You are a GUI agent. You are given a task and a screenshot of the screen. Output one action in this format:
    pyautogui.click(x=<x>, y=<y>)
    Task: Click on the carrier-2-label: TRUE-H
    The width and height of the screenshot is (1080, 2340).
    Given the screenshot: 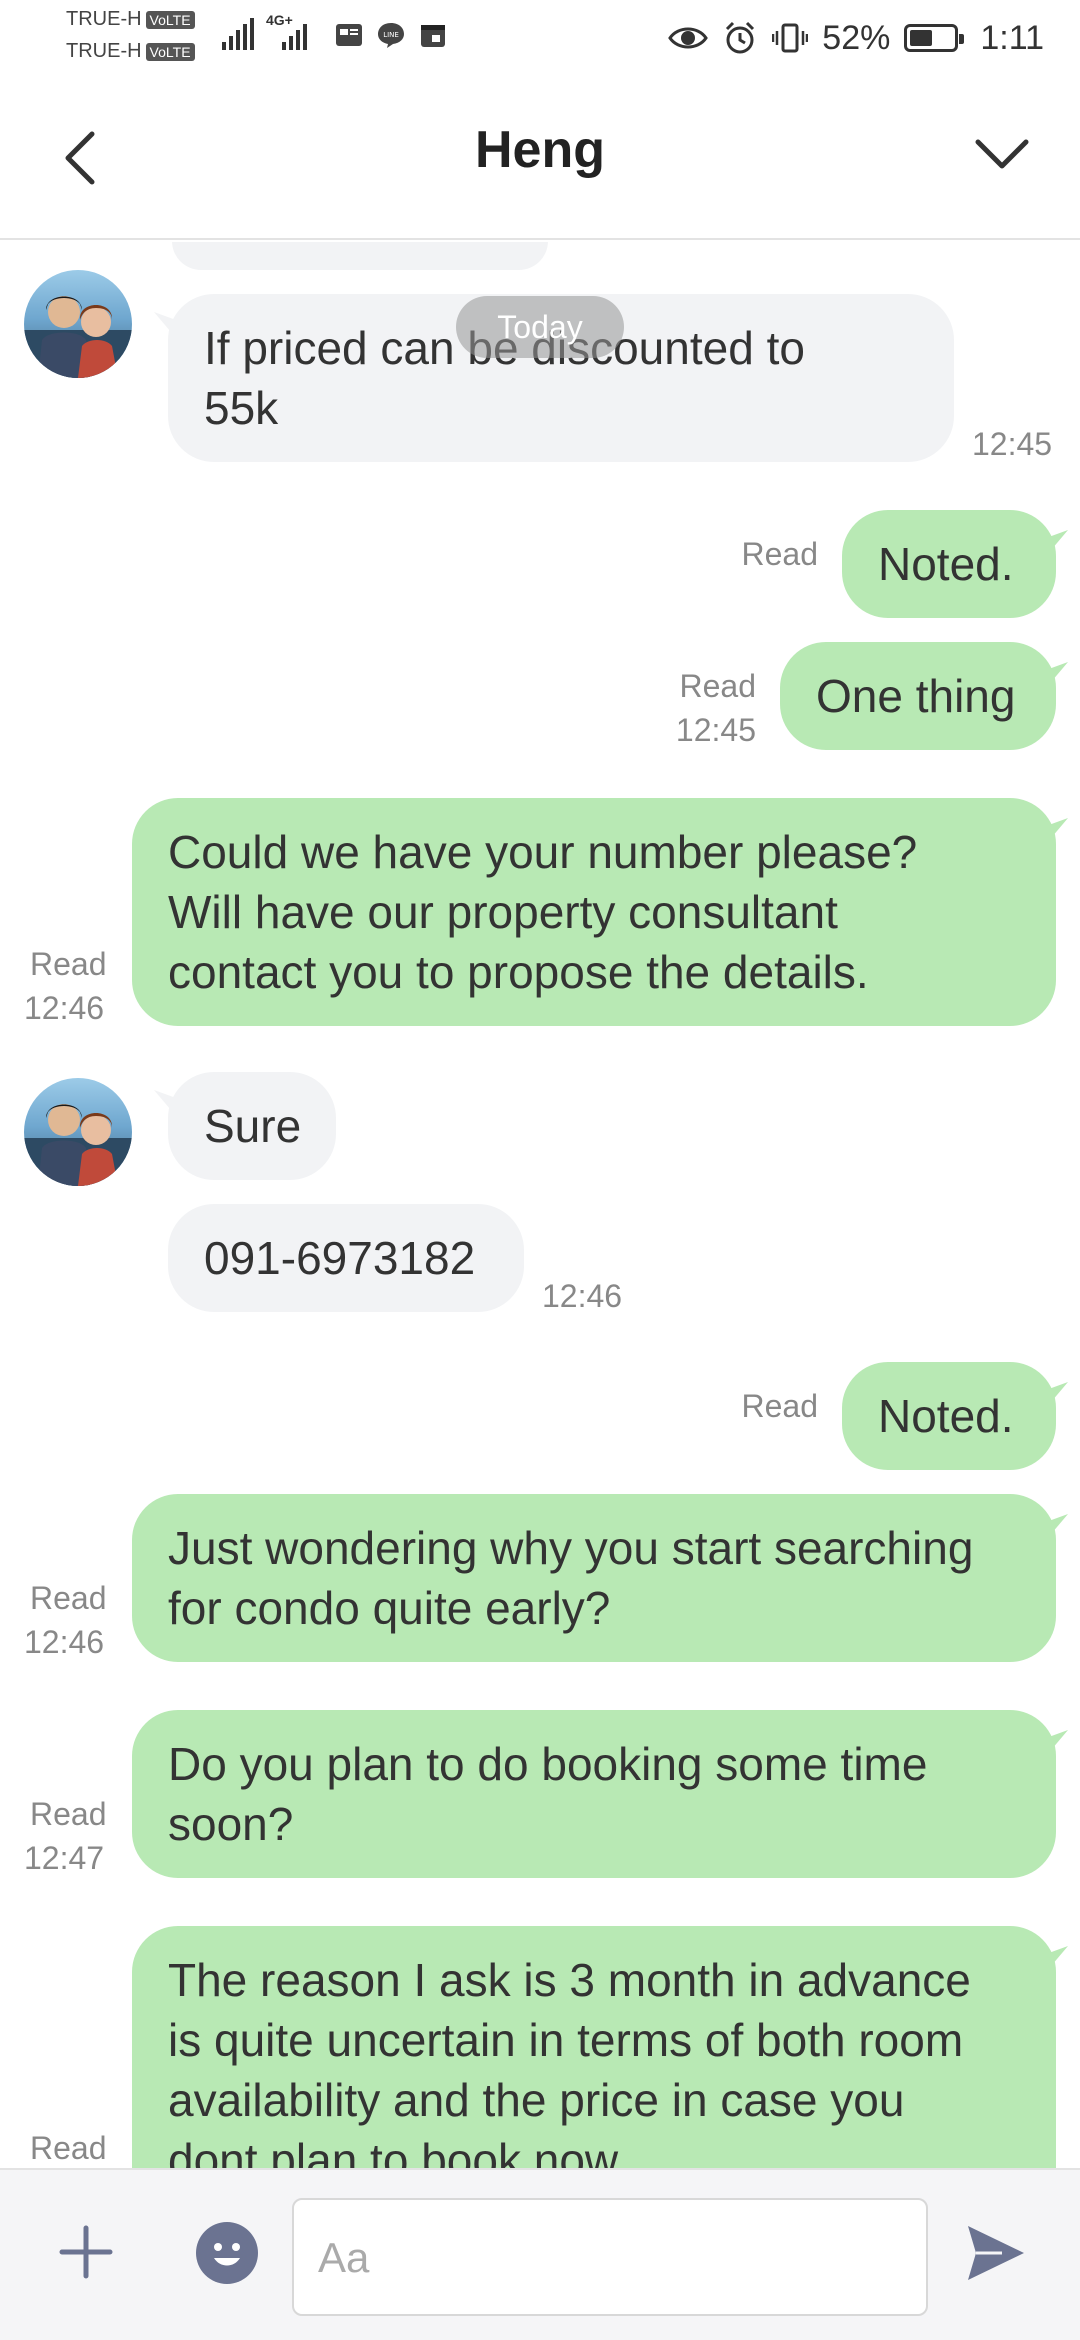 What is the action you would take?
    pyautogui.click(x=104, y=51)
    